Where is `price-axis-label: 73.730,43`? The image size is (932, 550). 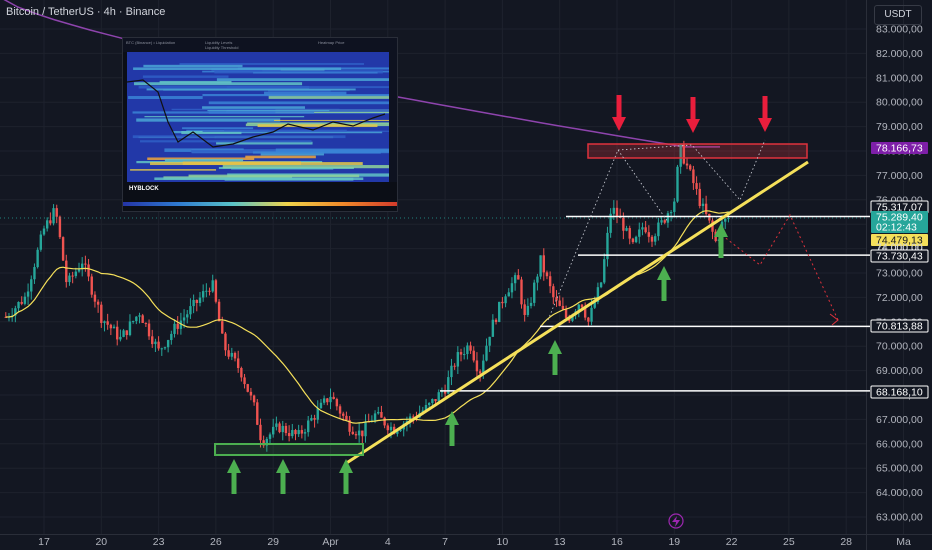
price-axis-label: 73.730,43 is located at coordinates (899, 257).